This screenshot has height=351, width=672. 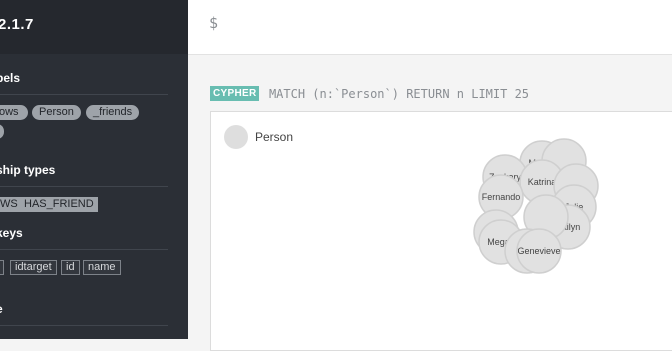 I want to click on key-id: id, so click(x=70, y=267).